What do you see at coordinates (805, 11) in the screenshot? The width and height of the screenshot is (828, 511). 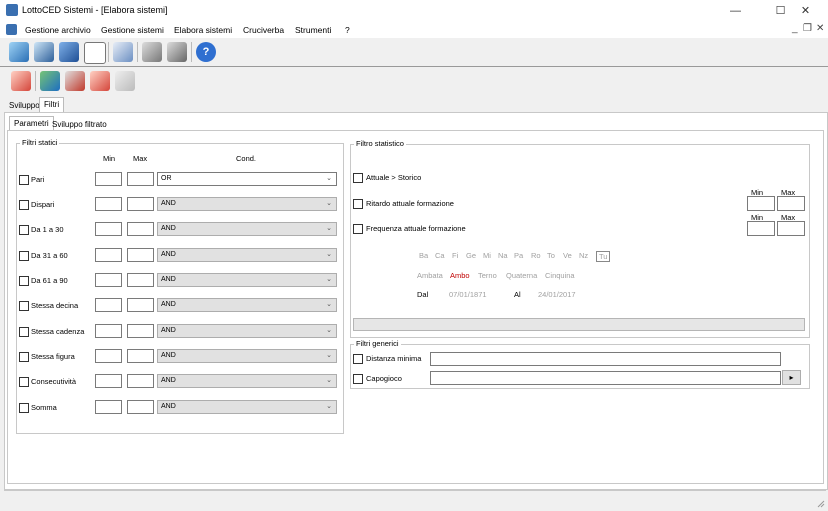 I see `close-button: ✕` at bounding box center [805, 11].